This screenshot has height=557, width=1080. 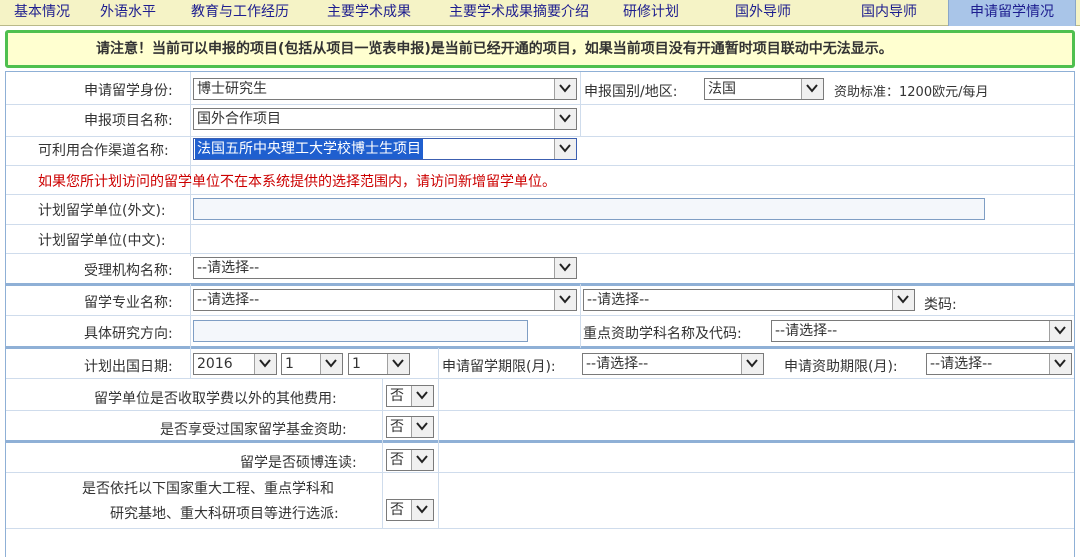 What do you see at coordinates (841, 367) in the screenshot?
I see `funding-duration-label: 申请资助期限(月):` at bounding box center [841, 367].